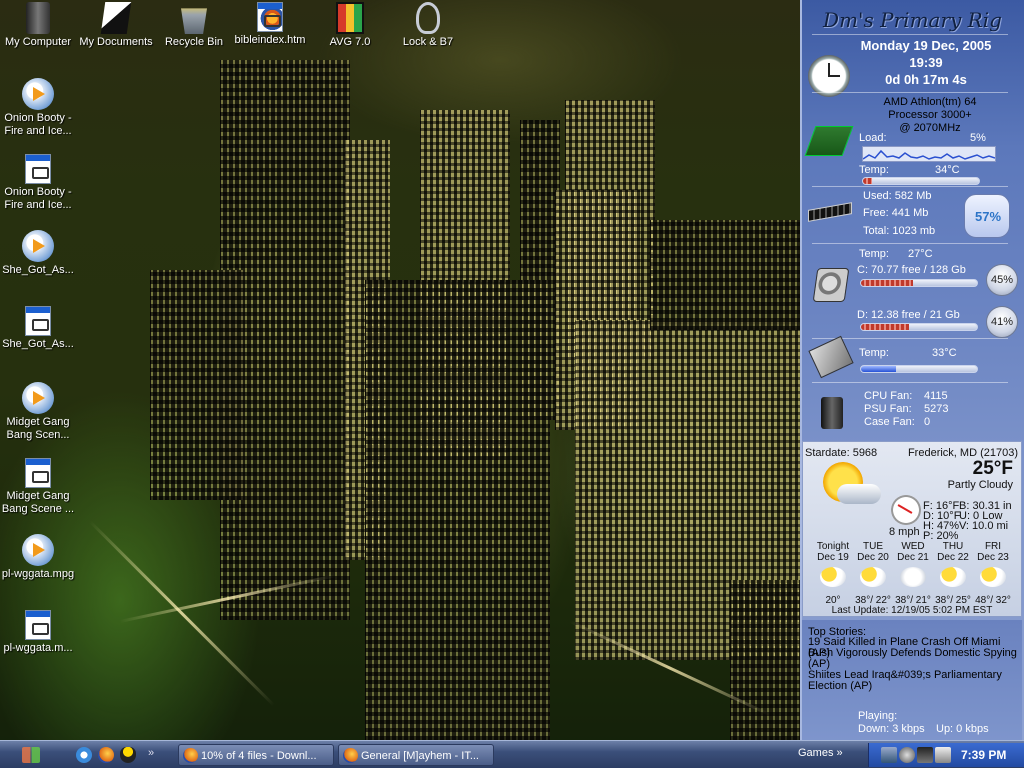 The height and width of the screenshot is (768, 1024). What do you see at coordinates (889, 755) in the screenshot?
I see `network-icon` at bounding box center [889, 755].